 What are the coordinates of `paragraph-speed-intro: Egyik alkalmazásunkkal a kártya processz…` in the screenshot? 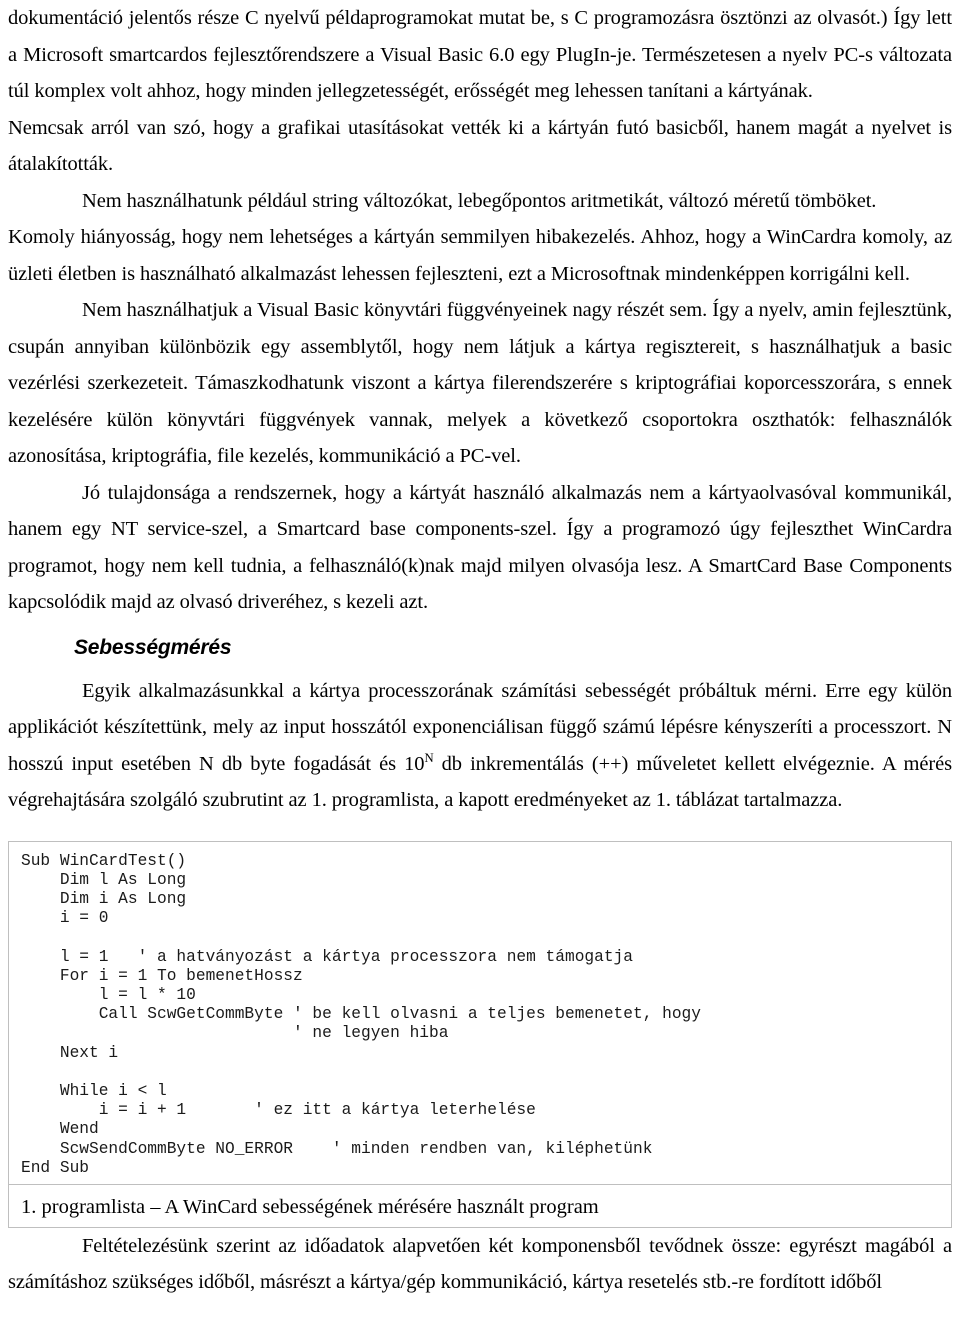 It's located at (480, 746).